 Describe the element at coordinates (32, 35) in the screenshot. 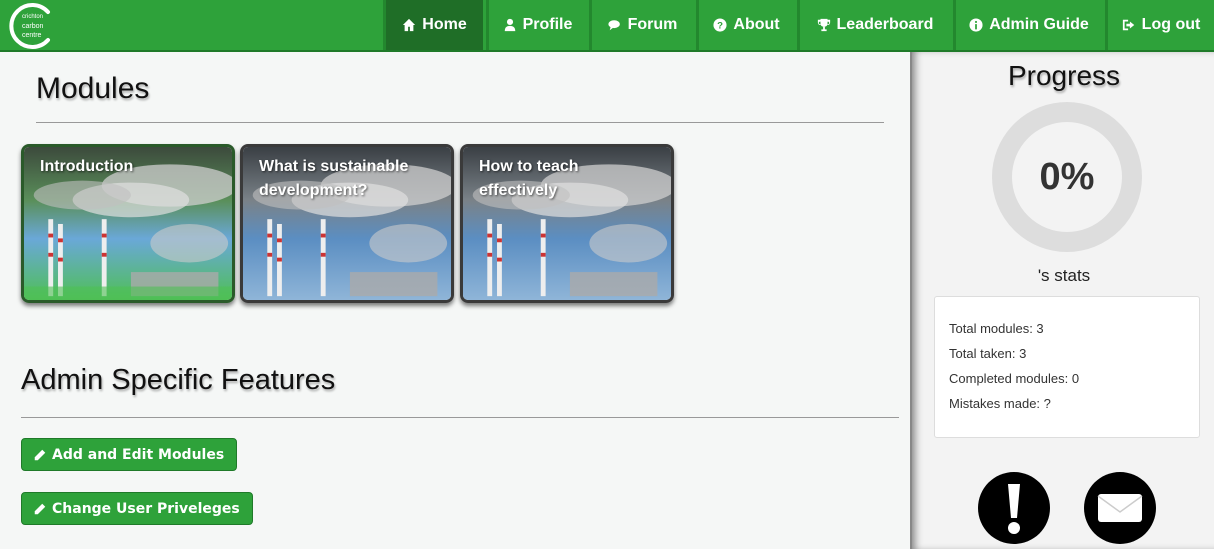

I see `logo-text-3: centre` at that location.